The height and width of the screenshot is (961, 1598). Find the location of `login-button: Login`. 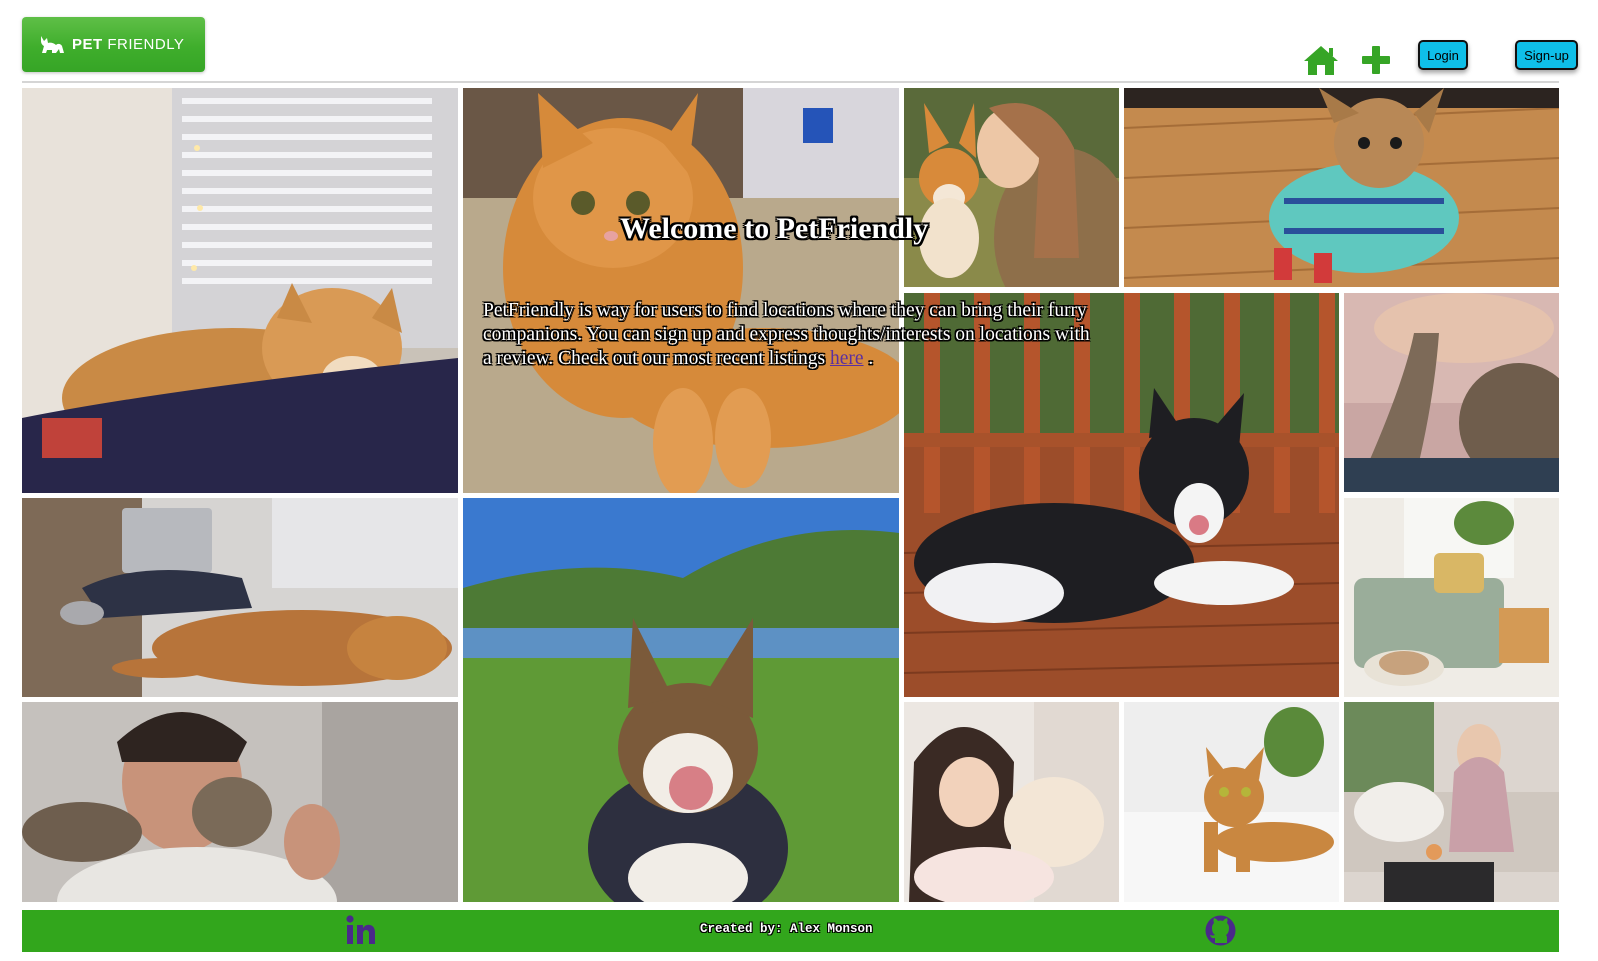

login-button: Login is located at coordinates (1443, 55).